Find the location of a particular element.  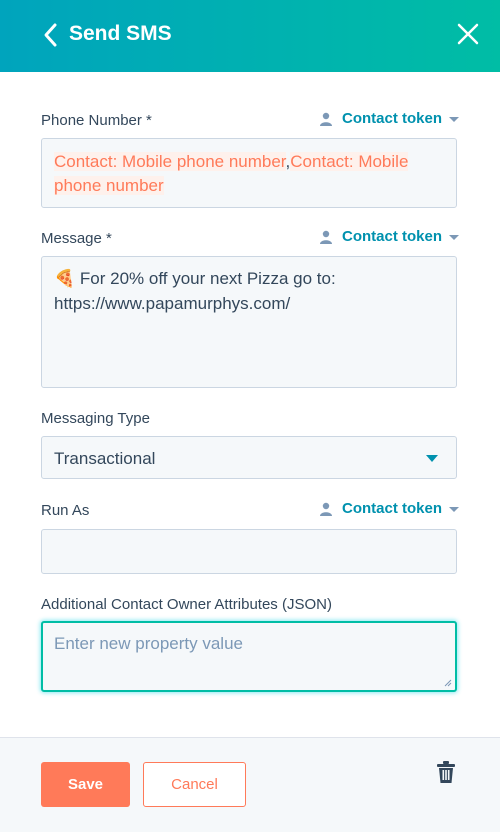

run-as-contact-token-dropdown: Contact token is located at coordinates (389, 509).